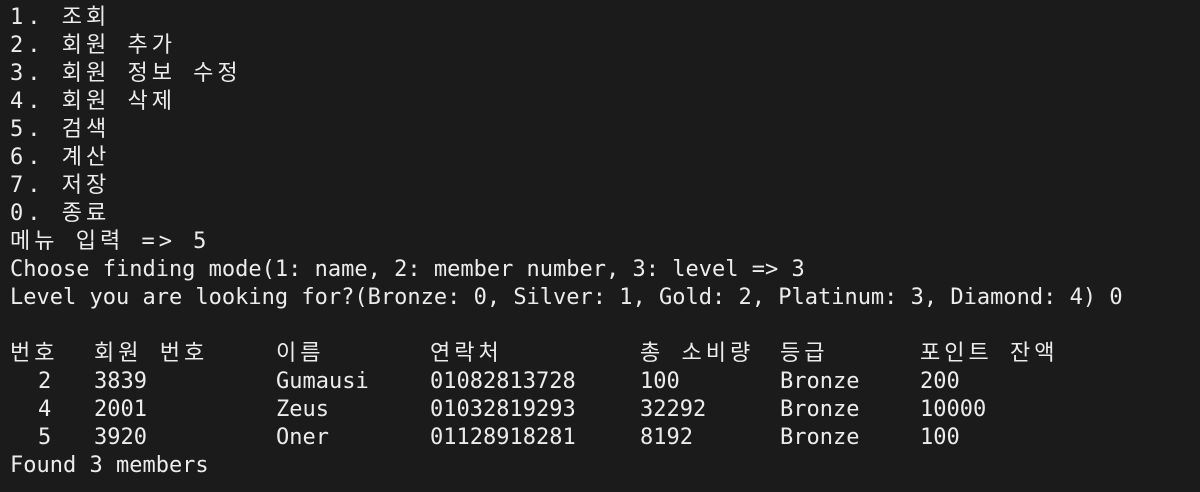  Describe the element at coordinates (940, 437) in the screenshot. I see `cell-point-balance: 100` at that location.